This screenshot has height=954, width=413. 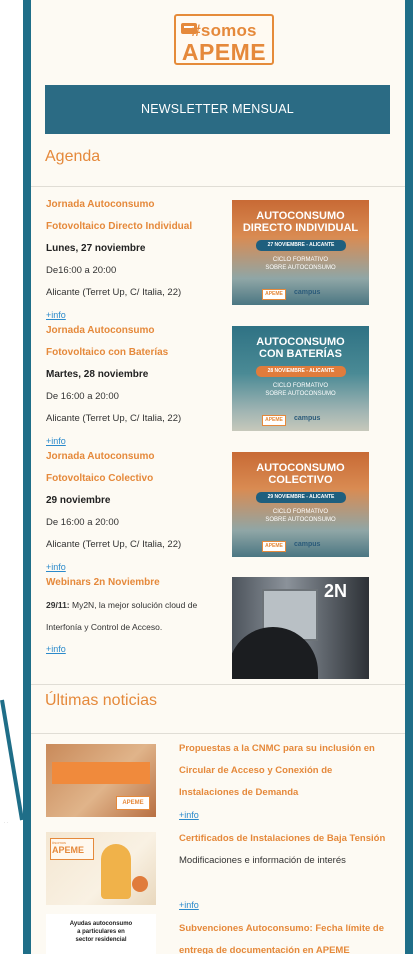 I want to click on news-title: Últimas noticias, so click(x=101, y=700).